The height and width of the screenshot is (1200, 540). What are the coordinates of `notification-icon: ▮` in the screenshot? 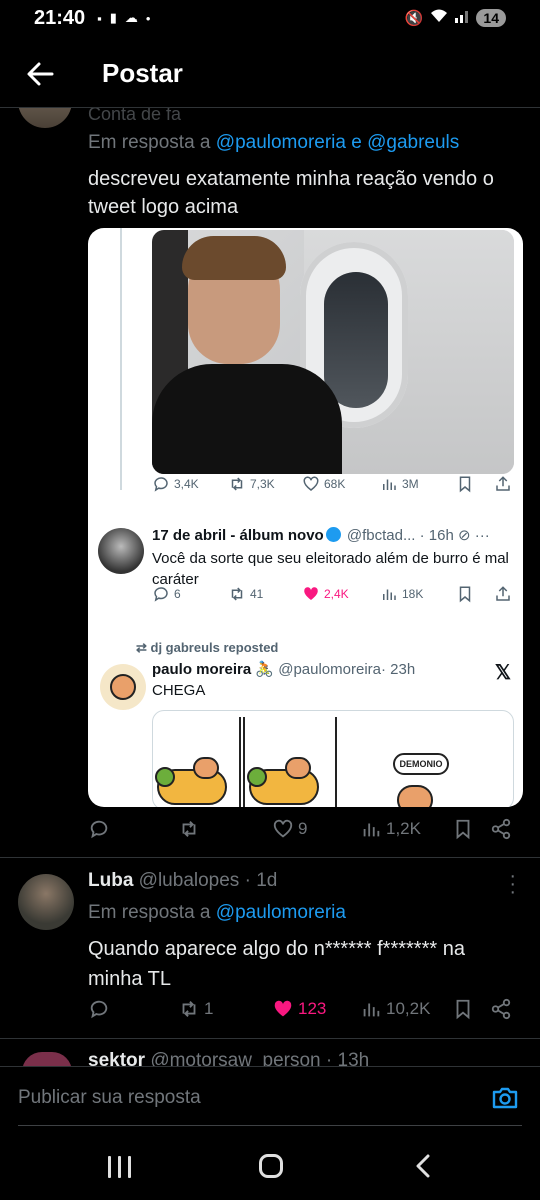 It's located at (113, 17).